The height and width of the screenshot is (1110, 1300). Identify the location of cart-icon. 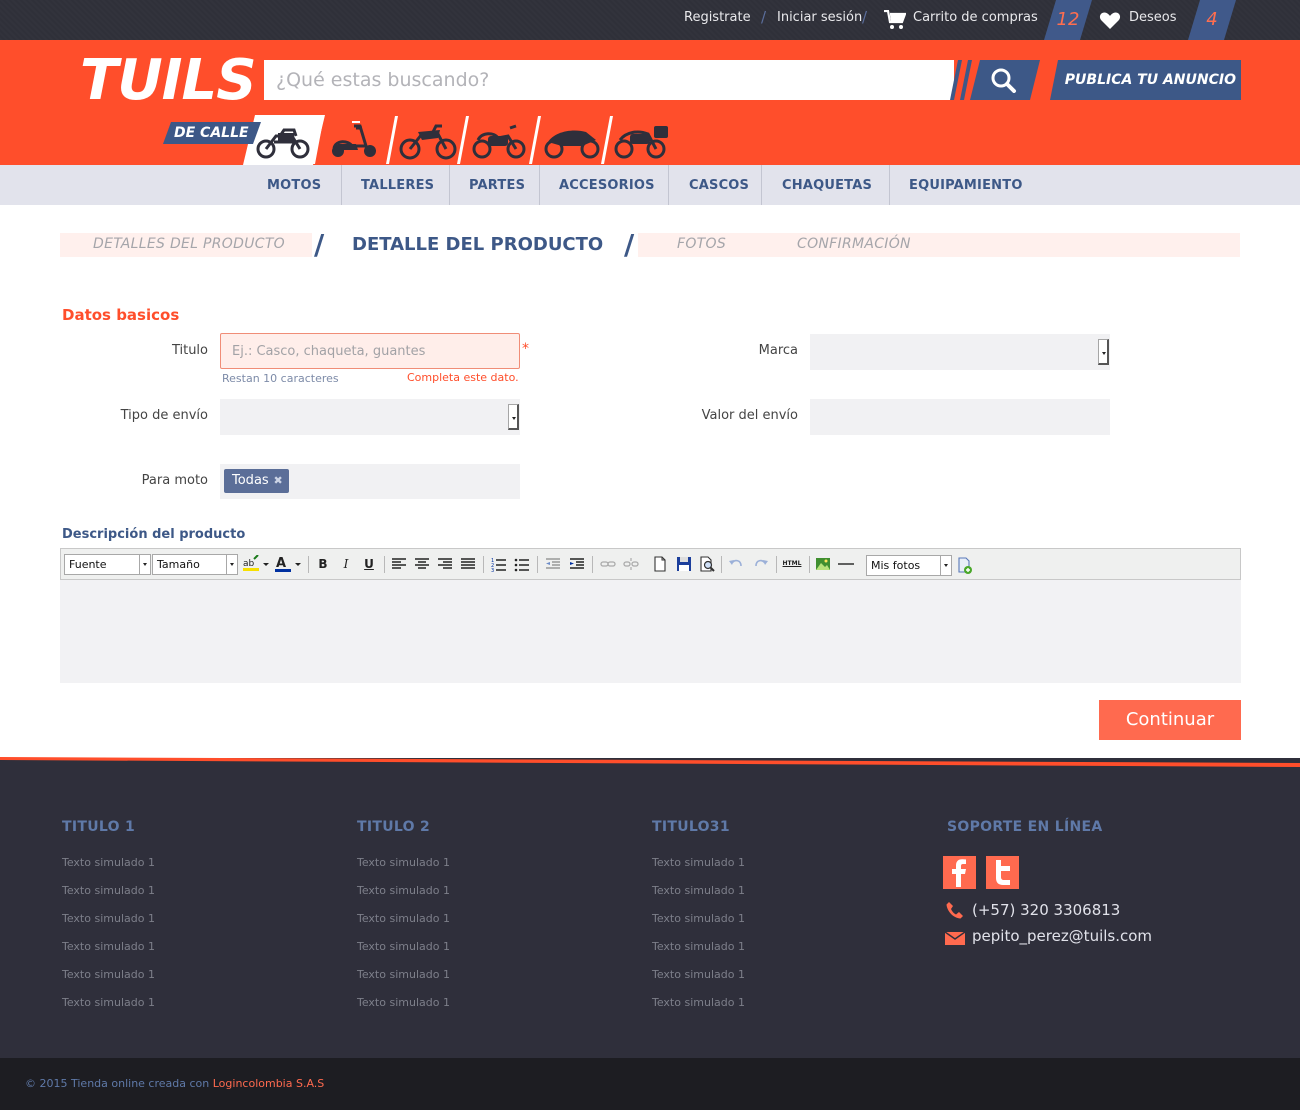
(895, 20).